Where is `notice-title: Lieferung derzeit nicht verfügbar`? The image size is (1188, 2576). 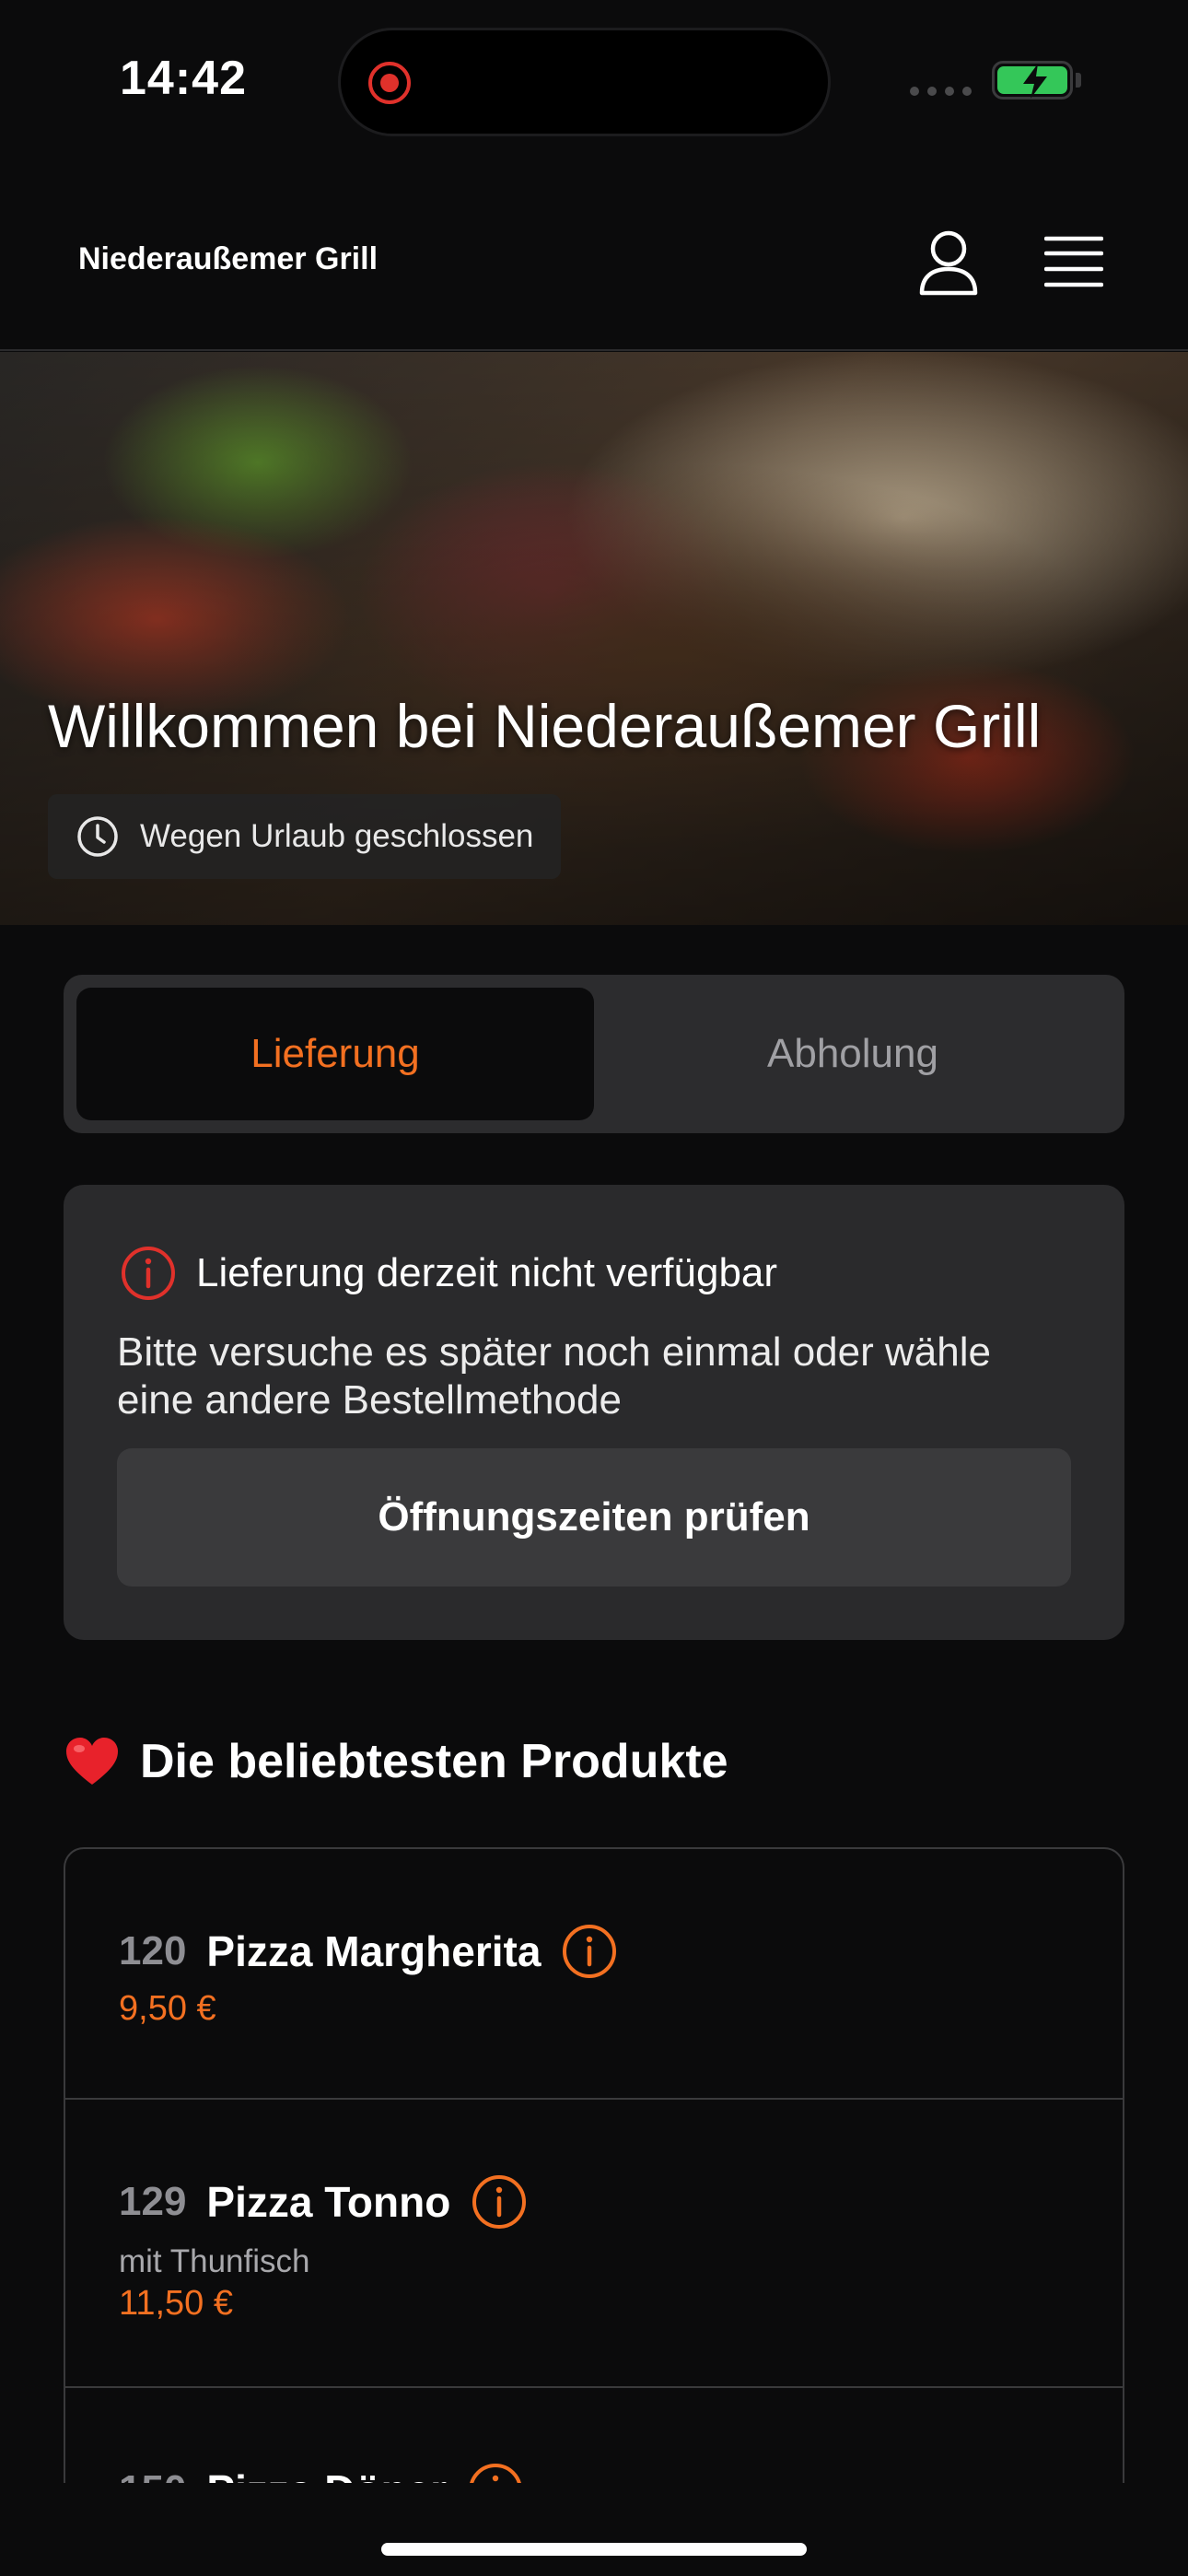
notice-title: Lieferung derzeit nicht verfügbar is located at coordinates (487, 1272).